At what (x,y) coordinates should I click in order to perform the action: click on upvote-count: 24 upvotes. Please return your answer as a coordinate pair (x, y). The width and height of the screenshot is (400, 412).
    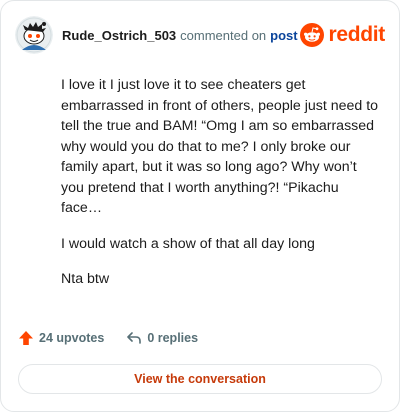
    Looking at the image, I should click on (72, 338).